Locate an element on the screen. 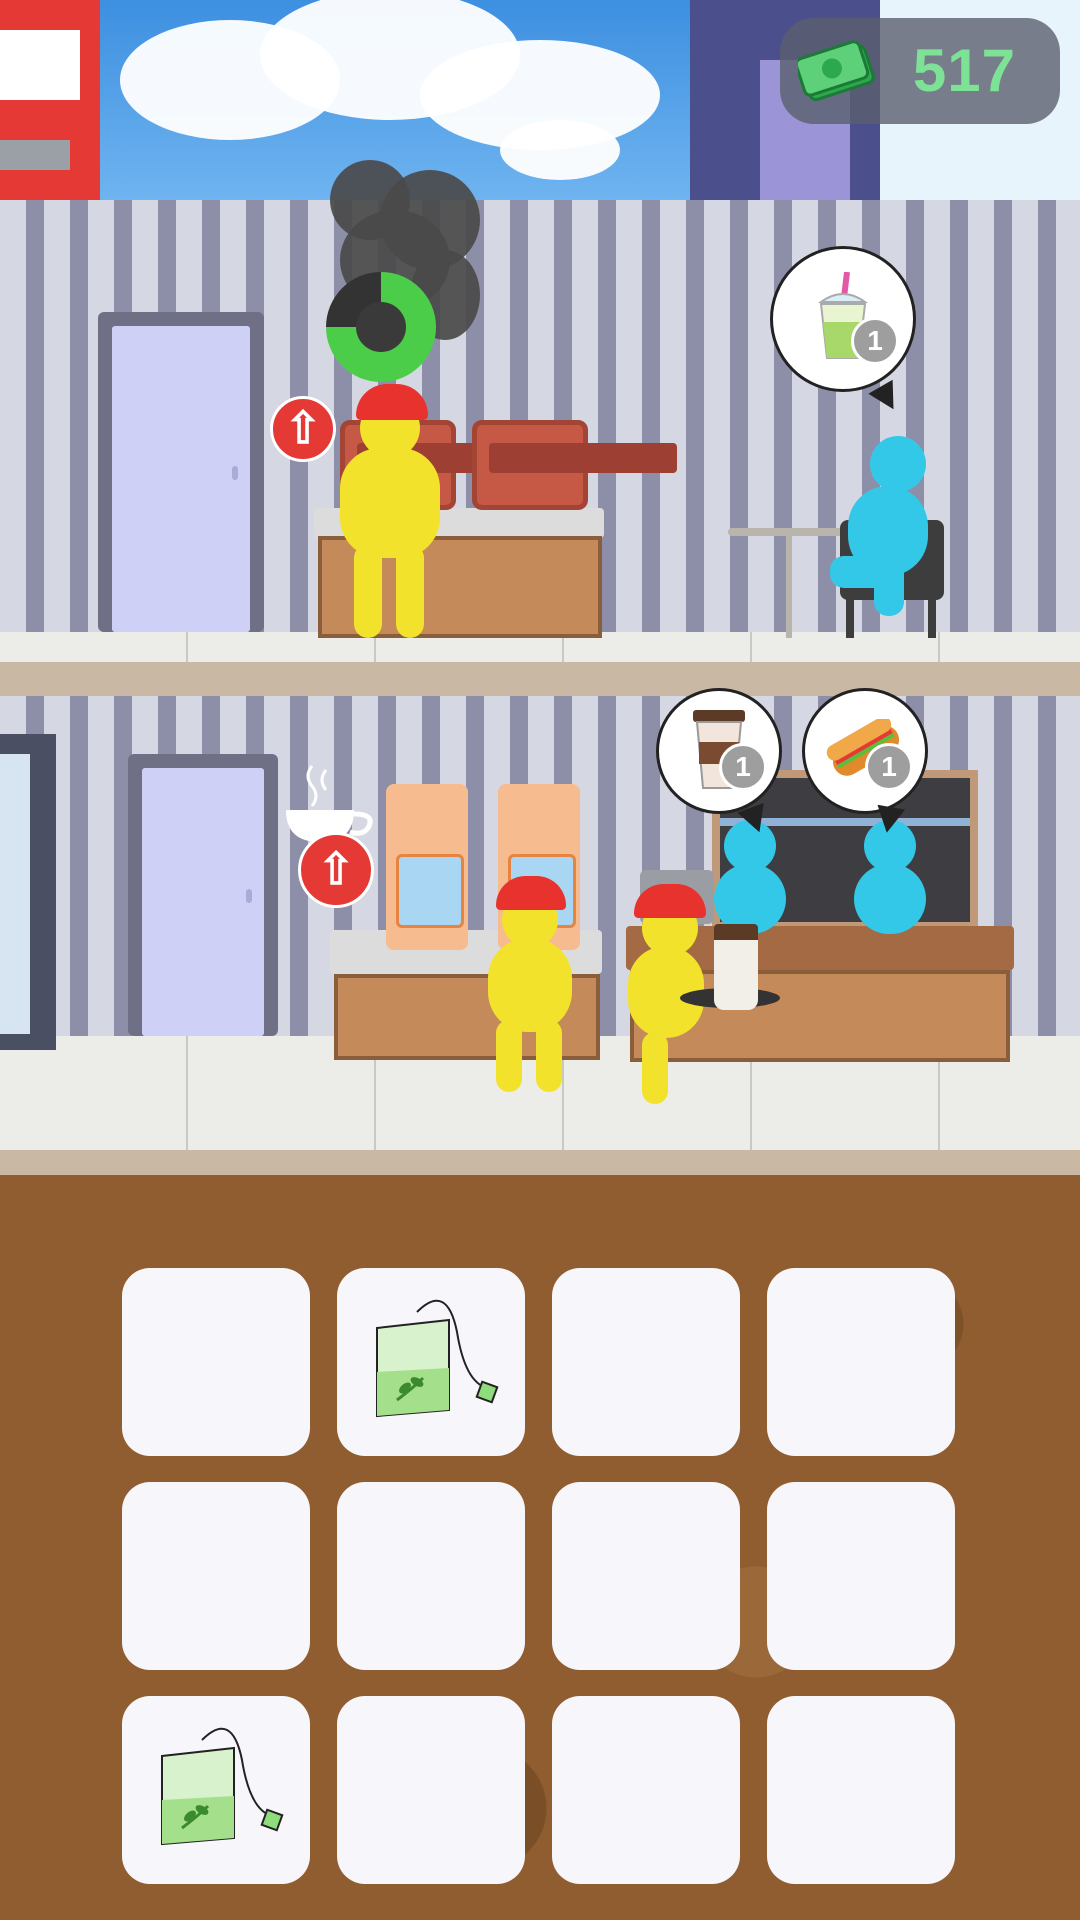 The height and width of the screenshot is (1920, 1080). fridge is located at coordinates (28, 892).